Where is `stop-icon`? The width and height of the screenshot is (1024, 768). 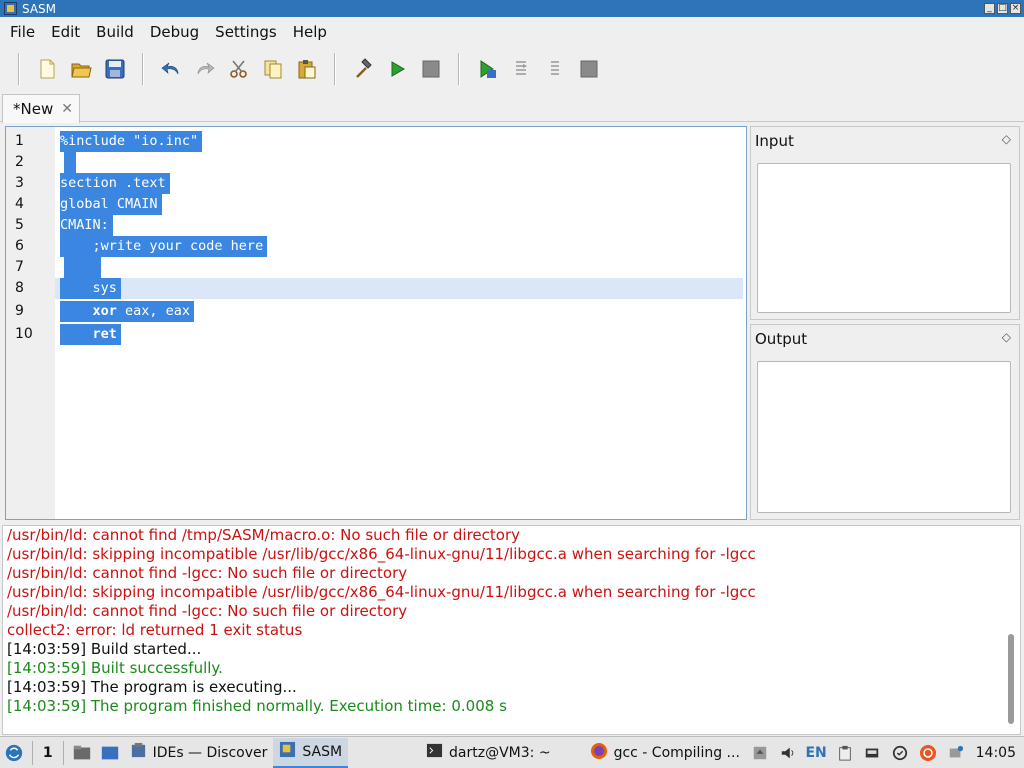 stop-icon is located at coordinates (431, 69).